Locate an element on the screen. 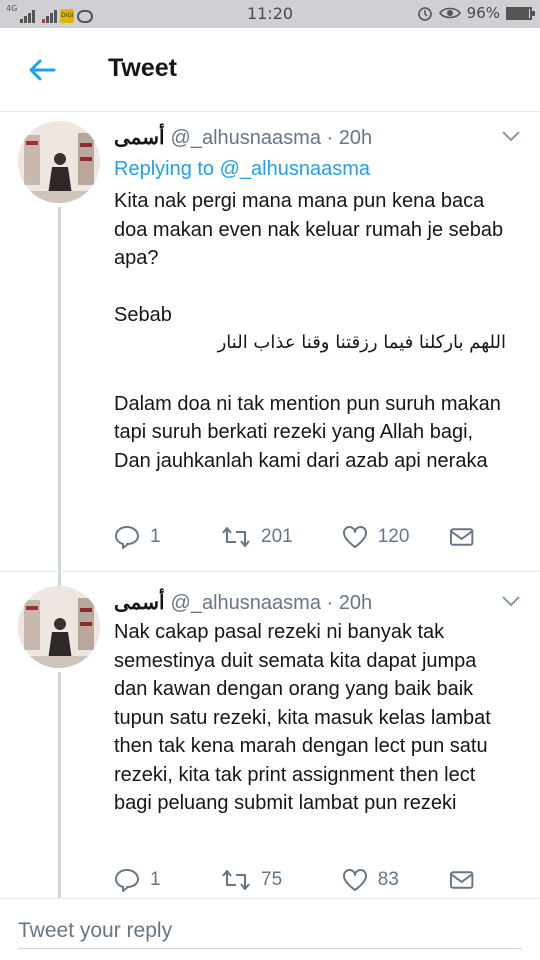  replying-to: Replying to @_alhusnaasma is located at coordinates (242, 169).